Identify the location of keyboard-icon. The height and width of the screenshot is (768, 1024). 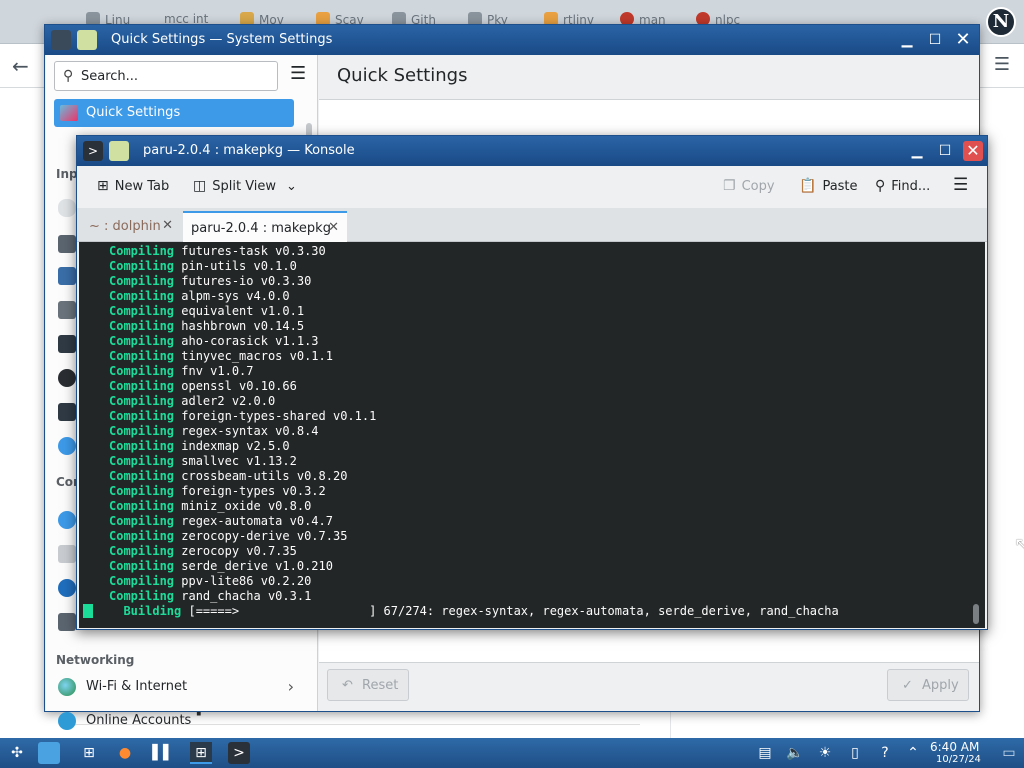
(67, 244).